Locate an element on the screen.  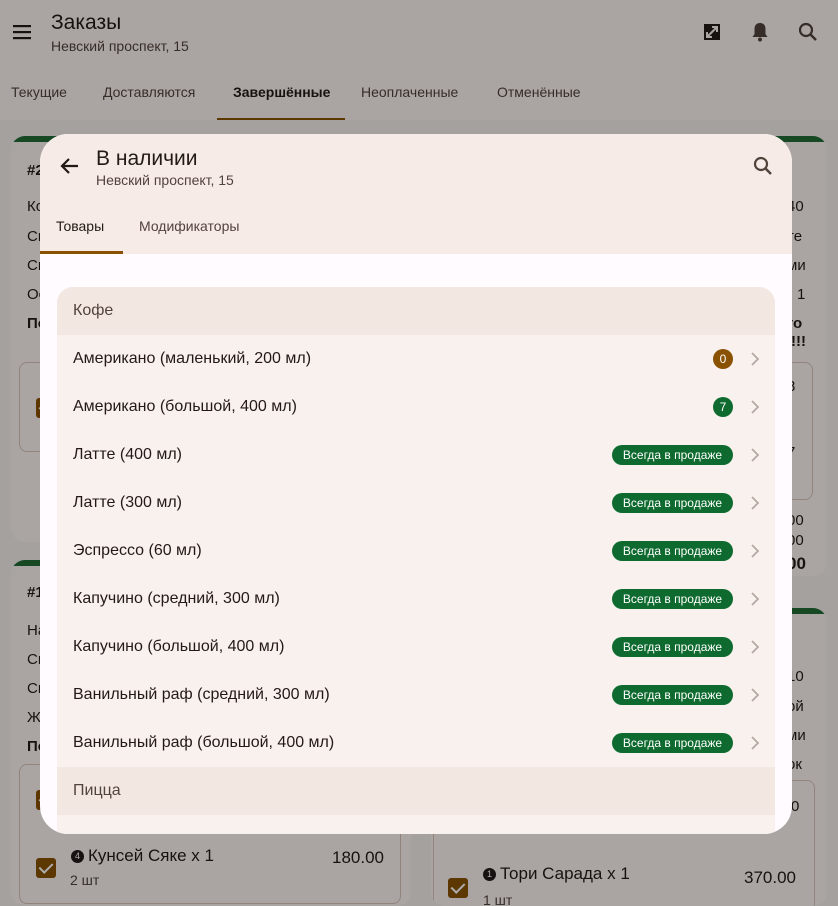
product-name: Капучино (большой, 400 мл) is located at coordinates (179, 646).